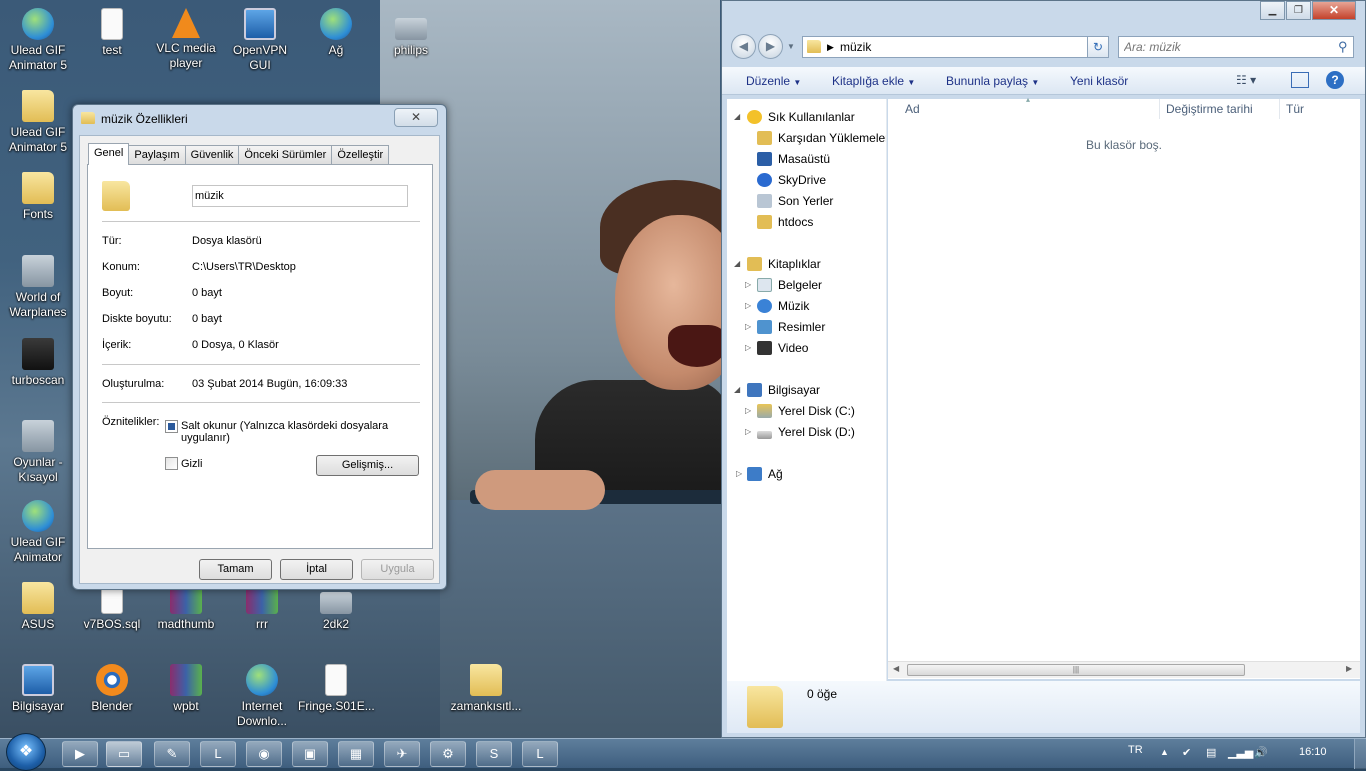 This screenshot has width=1366, height=771. Describe the element at coordinates (38, 40) in the screenshot. I see `desktop-icon-ulead-gif-animator-5: Ulead GIF Animator 5` at that location.